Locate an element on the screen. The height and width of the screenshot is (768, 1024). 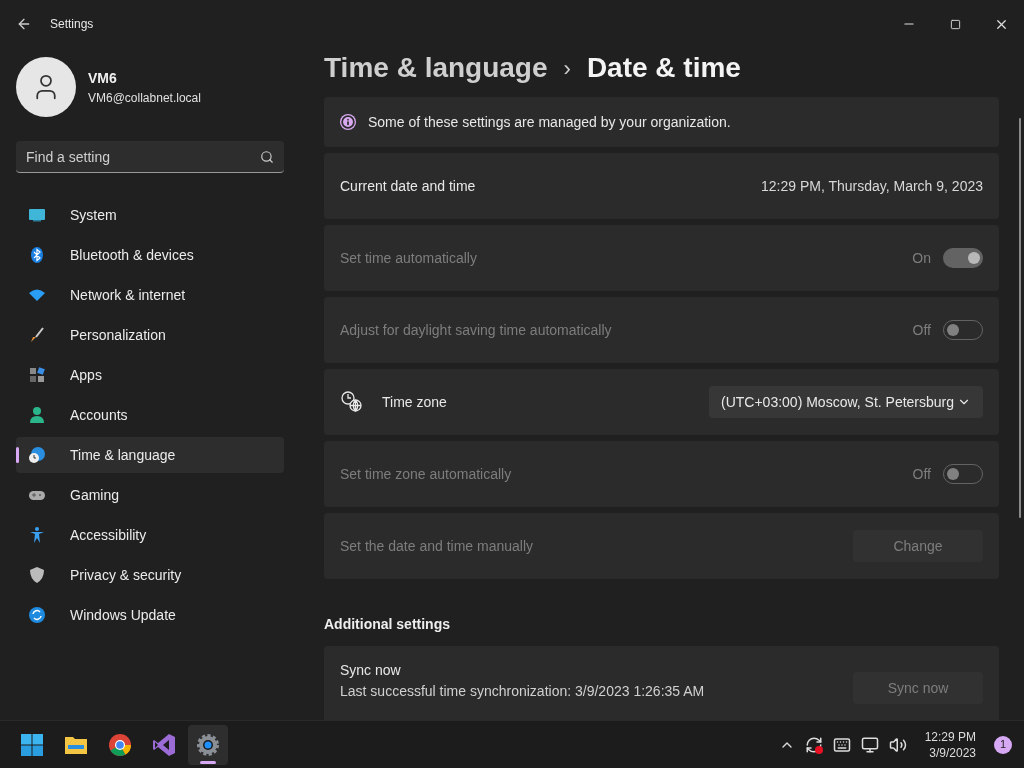
notification-badge: 1 is located at coordinates (1003, 744).